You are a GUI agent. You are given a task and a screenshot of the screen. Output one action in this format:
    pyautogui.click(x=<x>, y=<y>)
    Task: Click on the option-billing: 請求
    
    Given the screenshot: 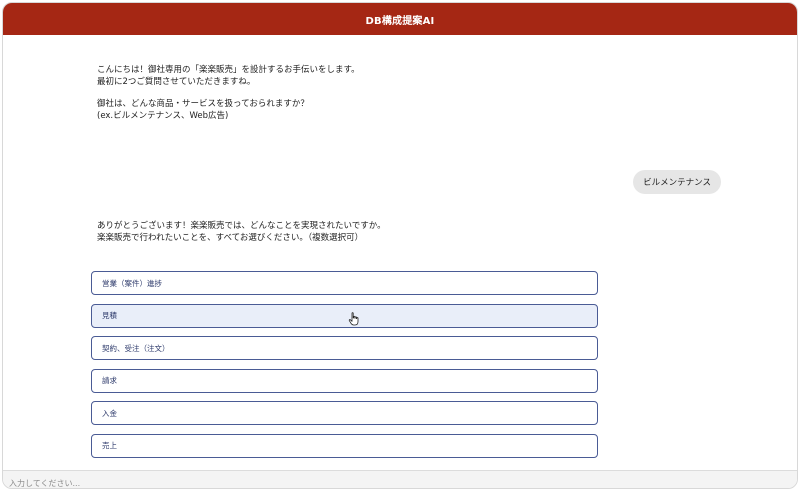 What is the action you would take?
    pyautogui.click(x=344, y=380)
    